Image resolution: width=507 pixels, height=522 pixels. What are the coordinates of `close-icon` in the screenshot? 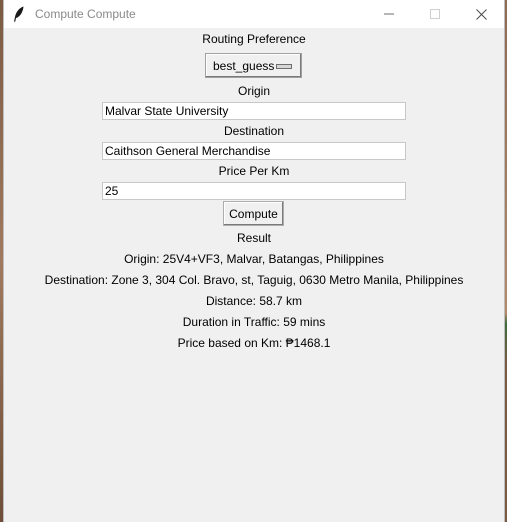 It's located at (481, 14).